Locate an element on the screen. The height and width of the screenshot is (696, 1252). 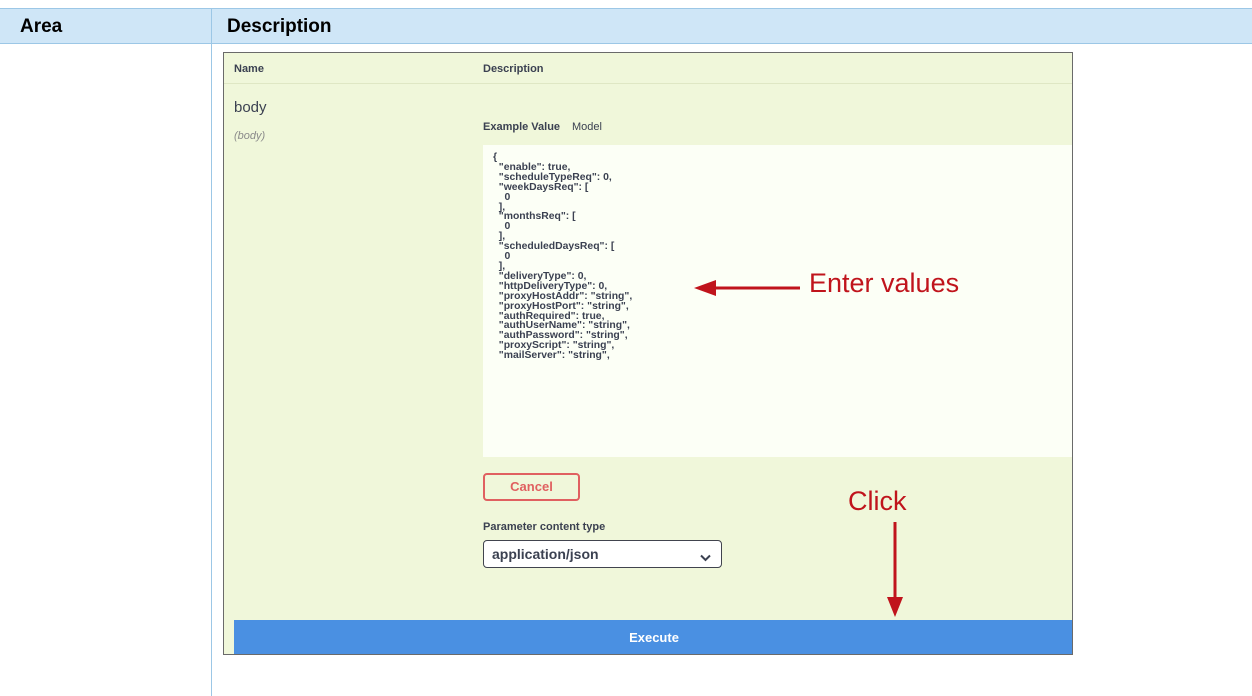
annotation-arrows is located at coordinates (798, 448).